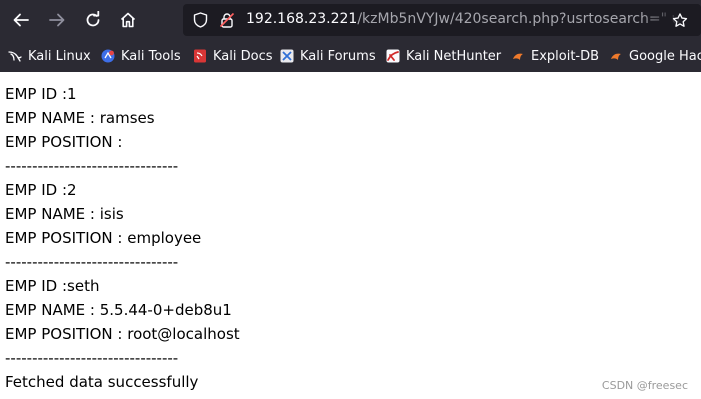  I want to click on emp-id: EMP ID :1, so click(41, 94).